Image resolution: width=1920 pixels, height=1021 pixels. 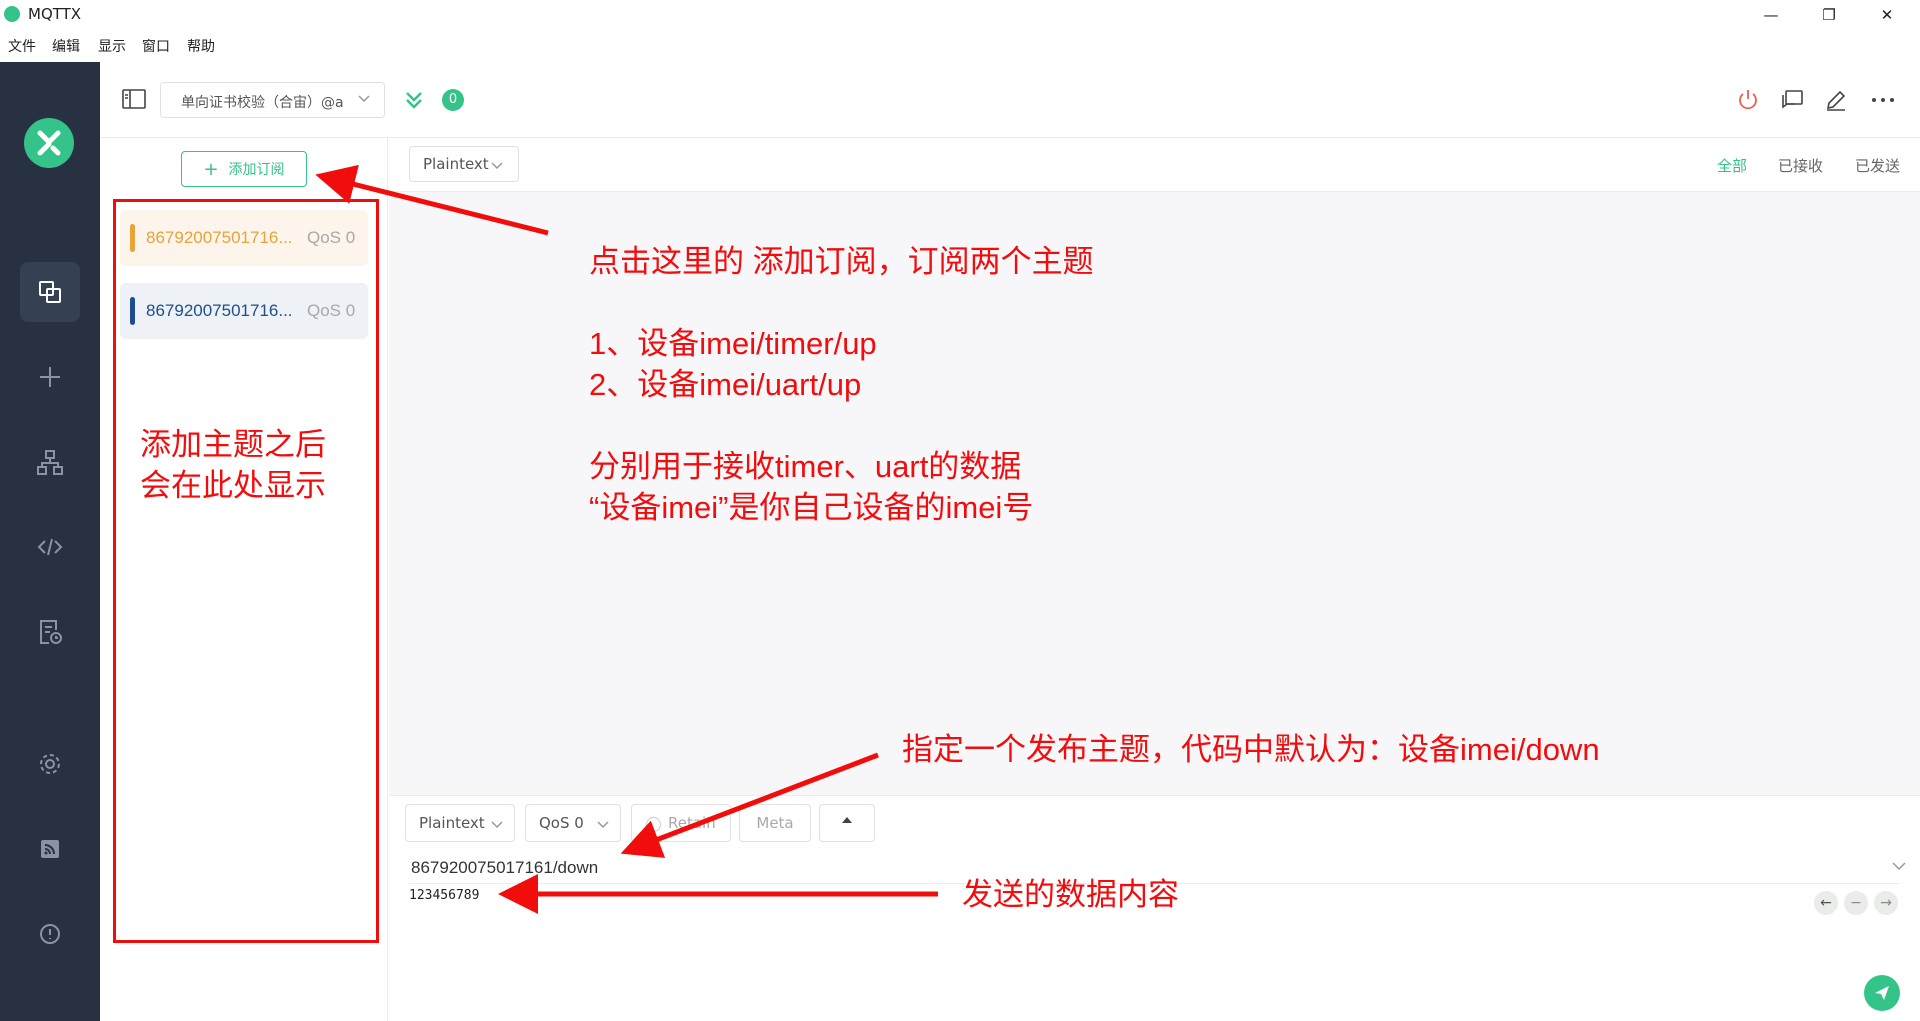 I want to click on arrow-to-publish-topic, so click(x=749, y=805).